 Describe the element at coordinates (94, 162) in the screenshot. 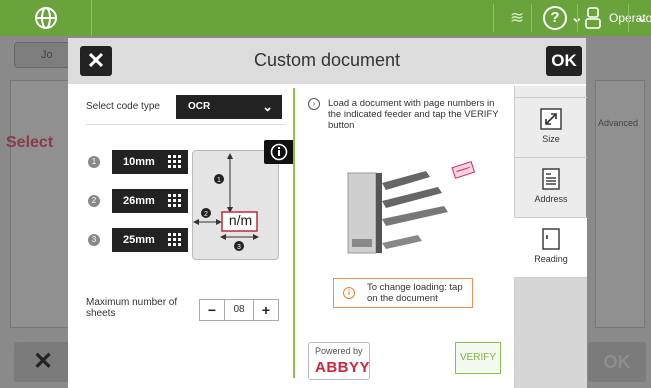

I see `position-number: 1` at that location.